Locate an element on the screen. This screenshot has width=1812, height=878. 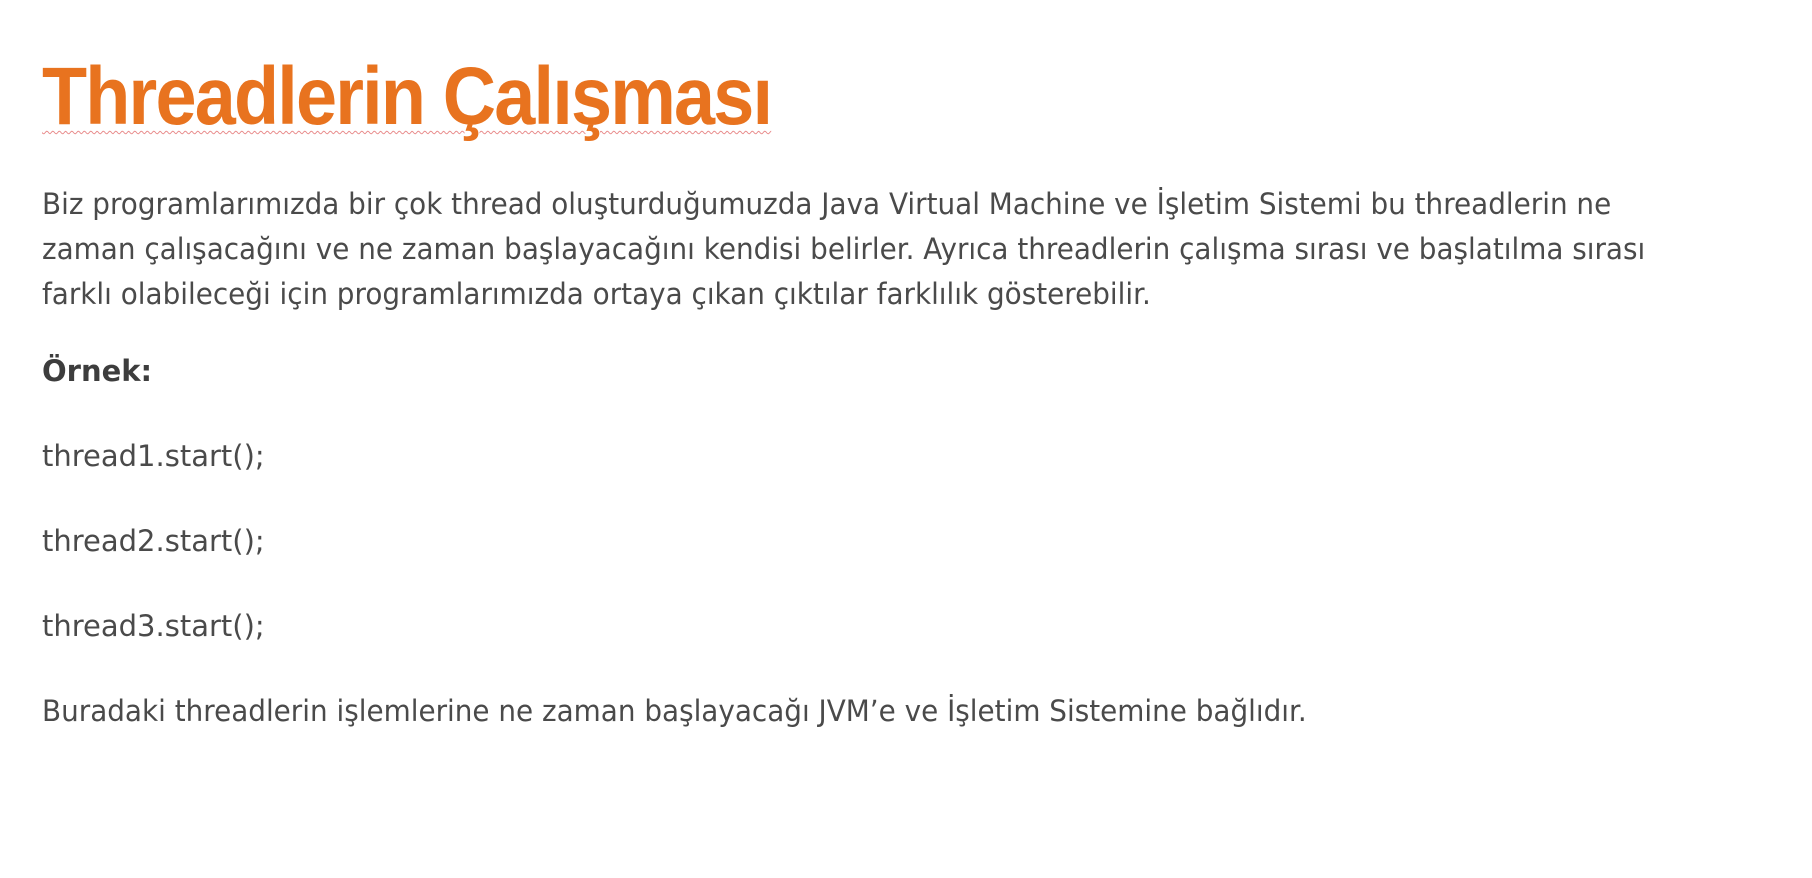
code-line-thread3: thread3.start(); is located at coordinates (153, 626).